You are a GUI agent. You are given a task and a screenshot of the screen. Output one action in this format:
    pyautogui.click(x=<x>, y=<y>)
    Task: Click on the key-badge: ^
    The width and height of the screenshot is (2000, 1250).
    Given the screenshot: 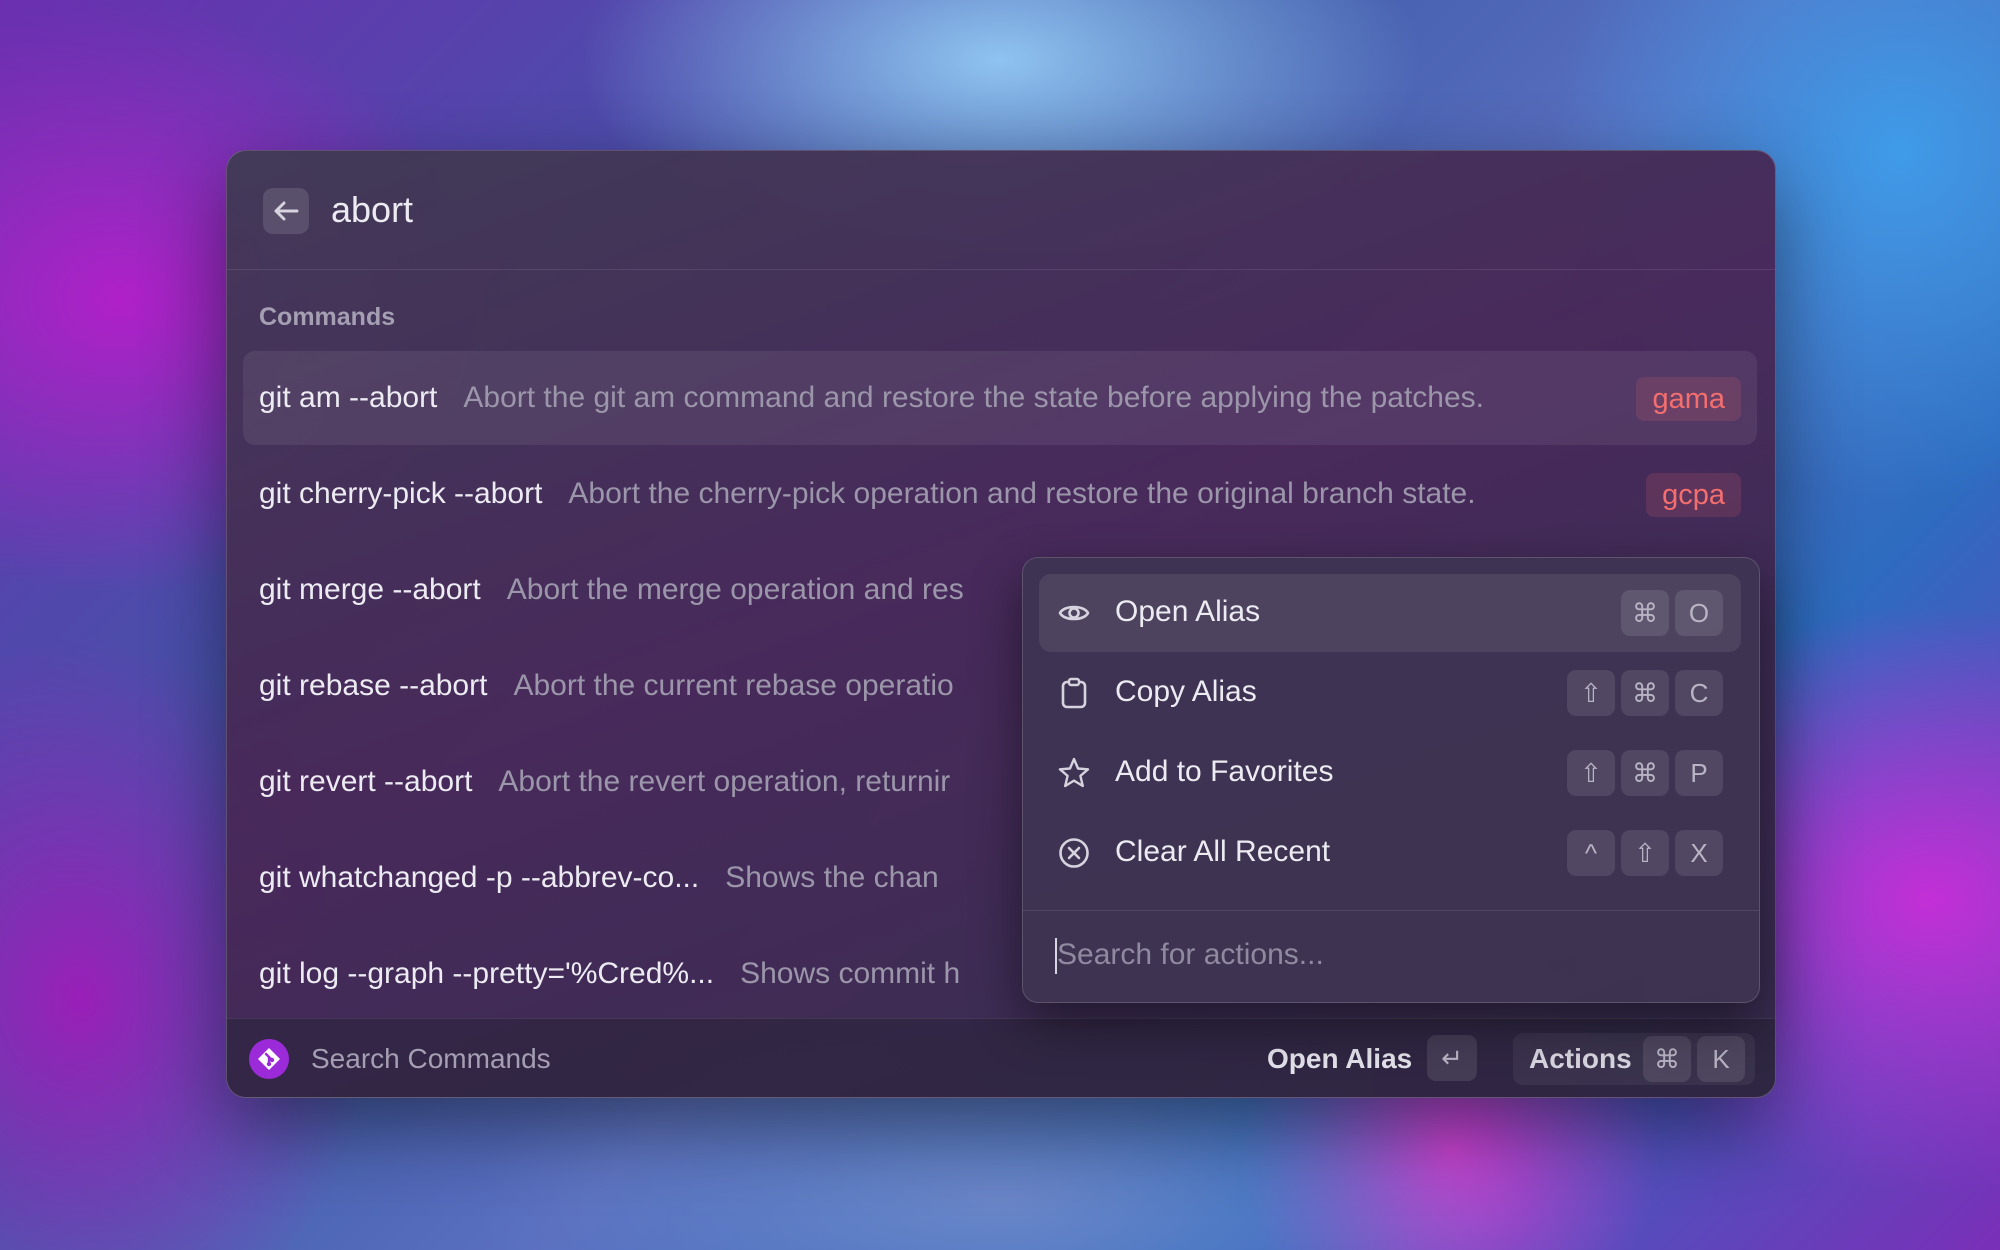 What is the action you would take?
    pyautogui.click(x=1591, y=853)
    